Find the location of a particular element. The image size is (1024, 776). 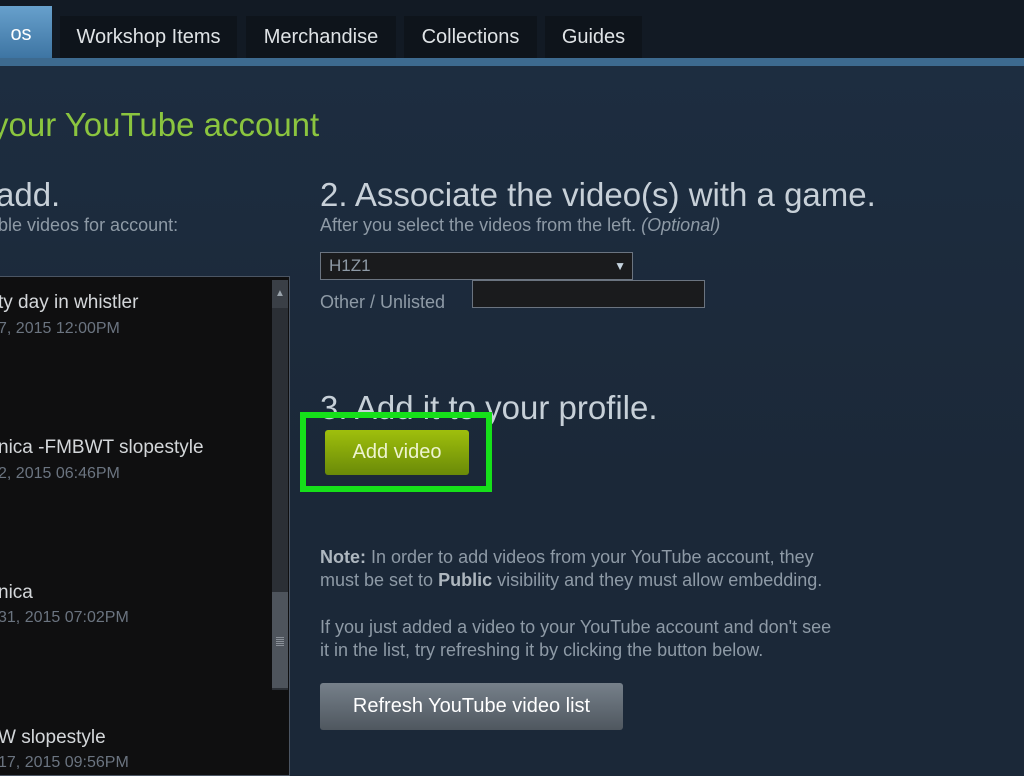

other-game-input is located at coordinates (588, 294).